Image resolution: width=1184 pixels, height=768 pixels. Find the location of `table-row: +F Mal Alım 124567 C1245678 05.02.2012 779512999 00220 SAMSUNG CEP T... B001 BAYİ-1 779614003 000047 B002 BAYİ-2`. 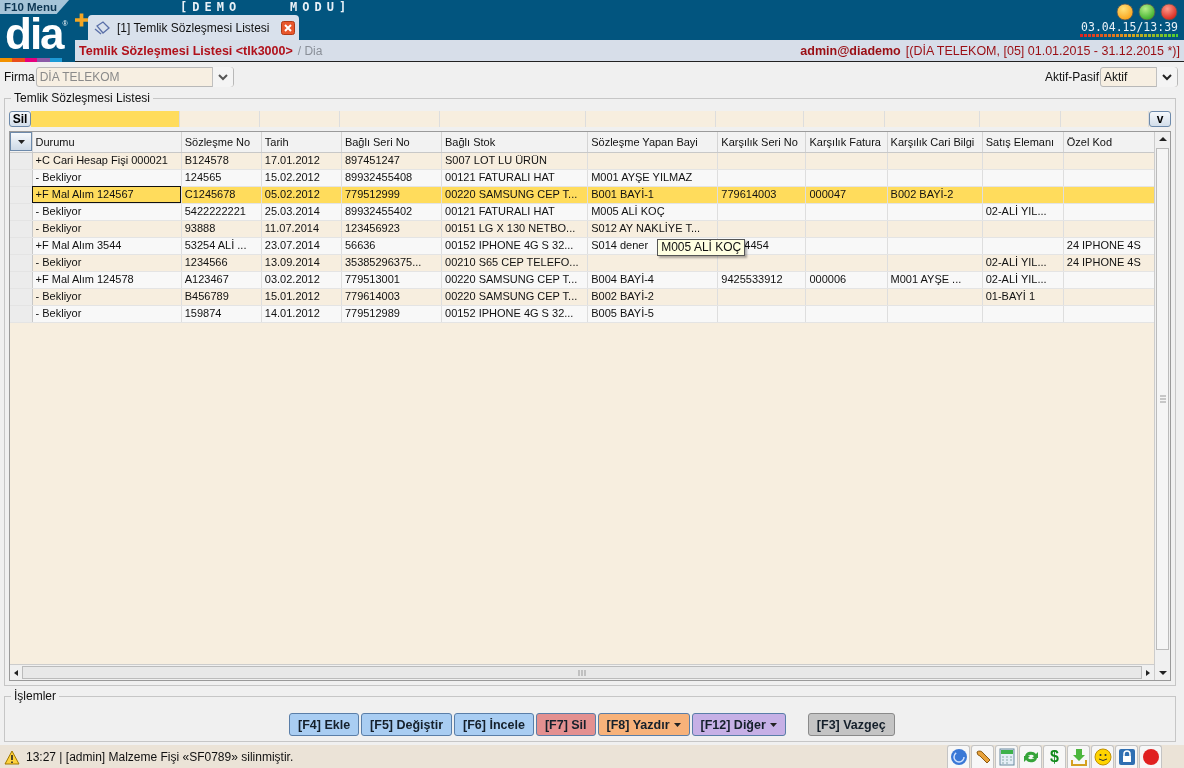

table-row: +F Mal Alım 124567 C1245678 05.02.2012 779512999 00220 SAMSUNG CEP T... B001 BAYİ-1 779614003 000047 B002 BAYİ-2 is located at coordinates (582, 195).